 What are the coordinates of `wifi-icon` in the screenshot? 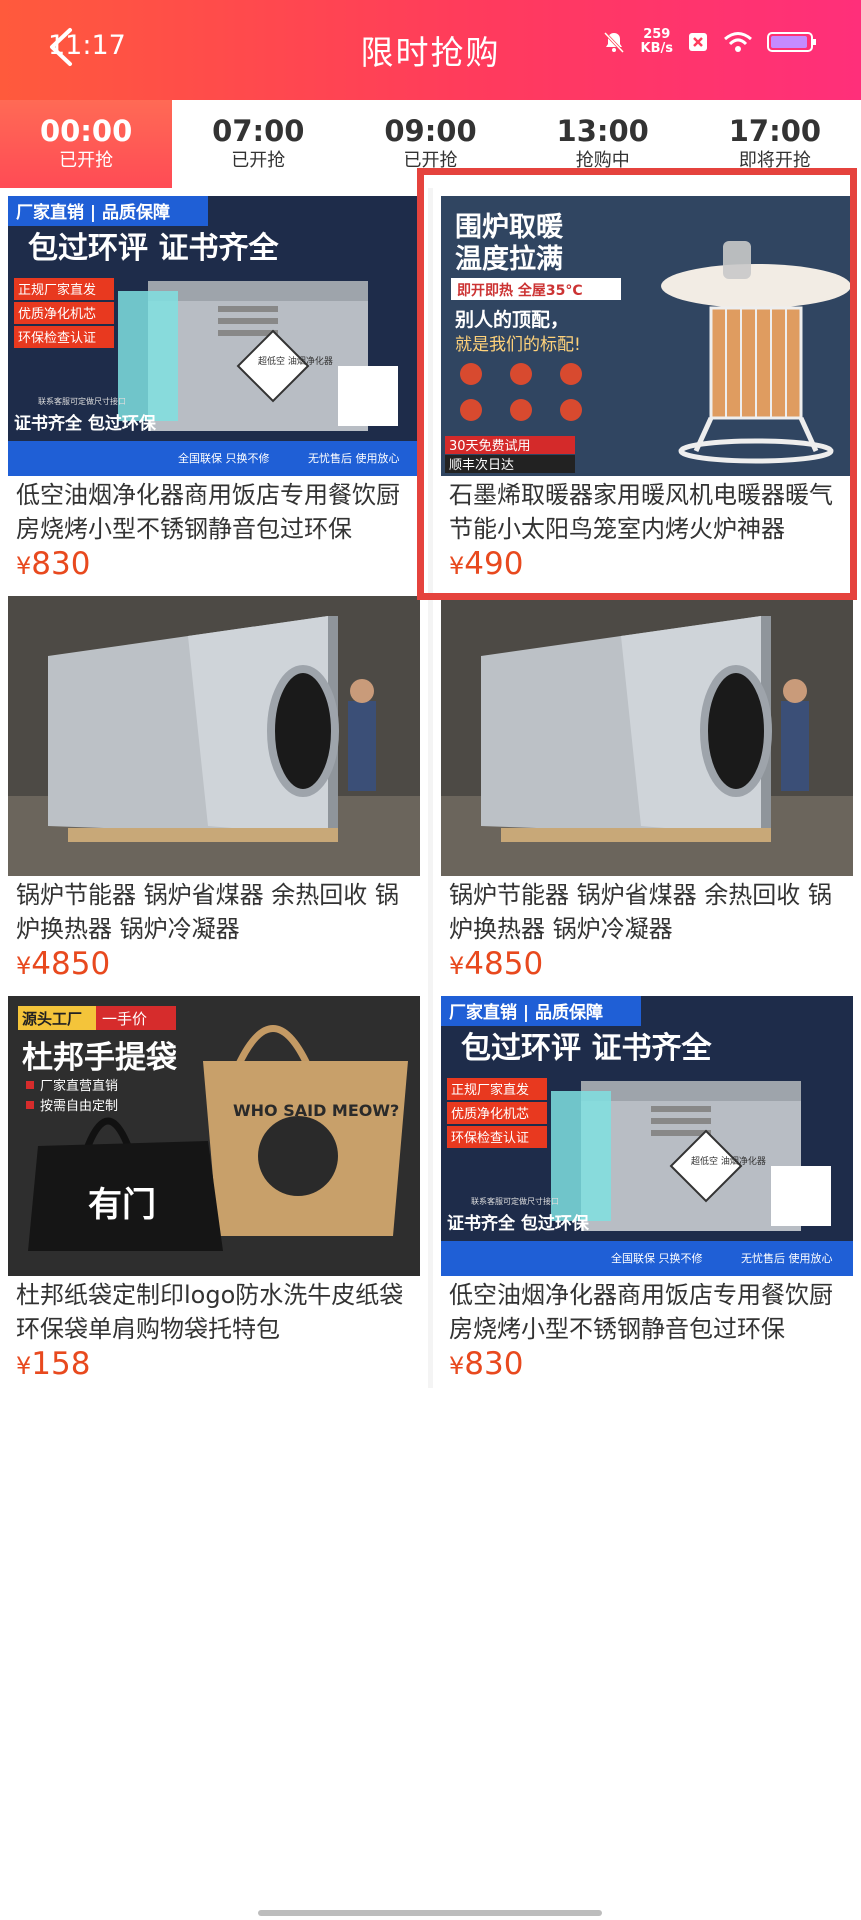 It's located at (738, 42).